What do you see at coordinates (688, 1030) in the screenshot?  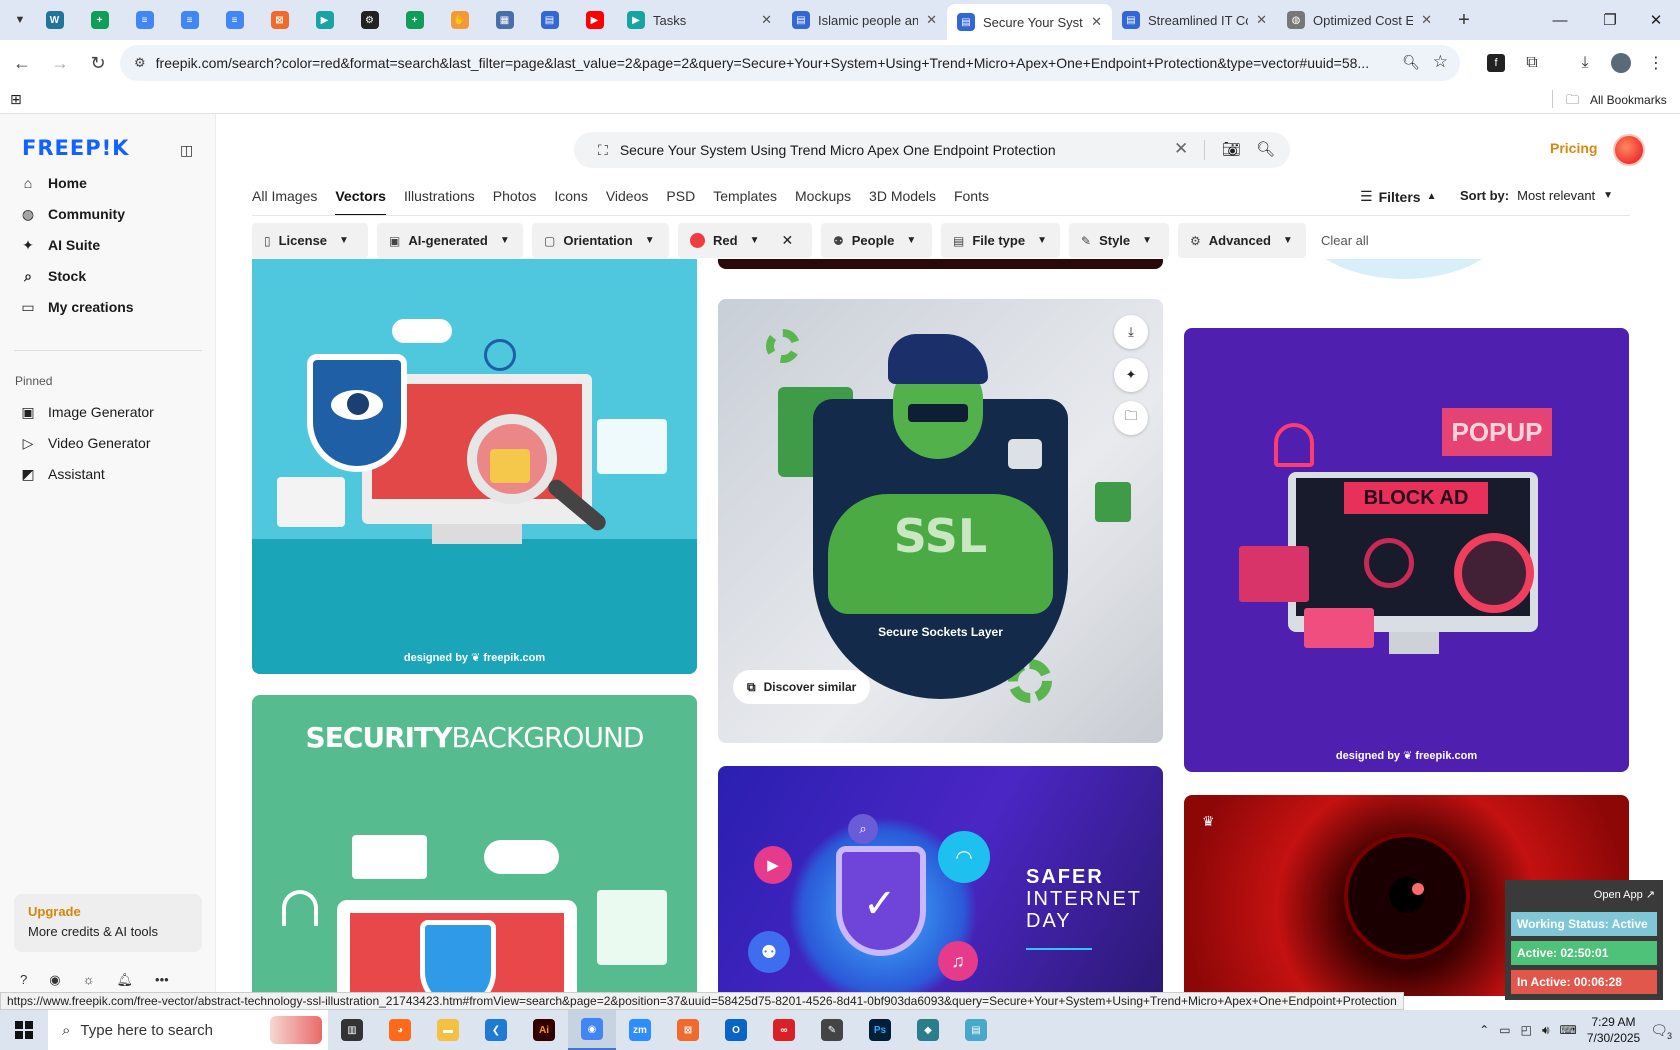 I see `taskbar-app: ⊠` at bounding box center [688, 1030].